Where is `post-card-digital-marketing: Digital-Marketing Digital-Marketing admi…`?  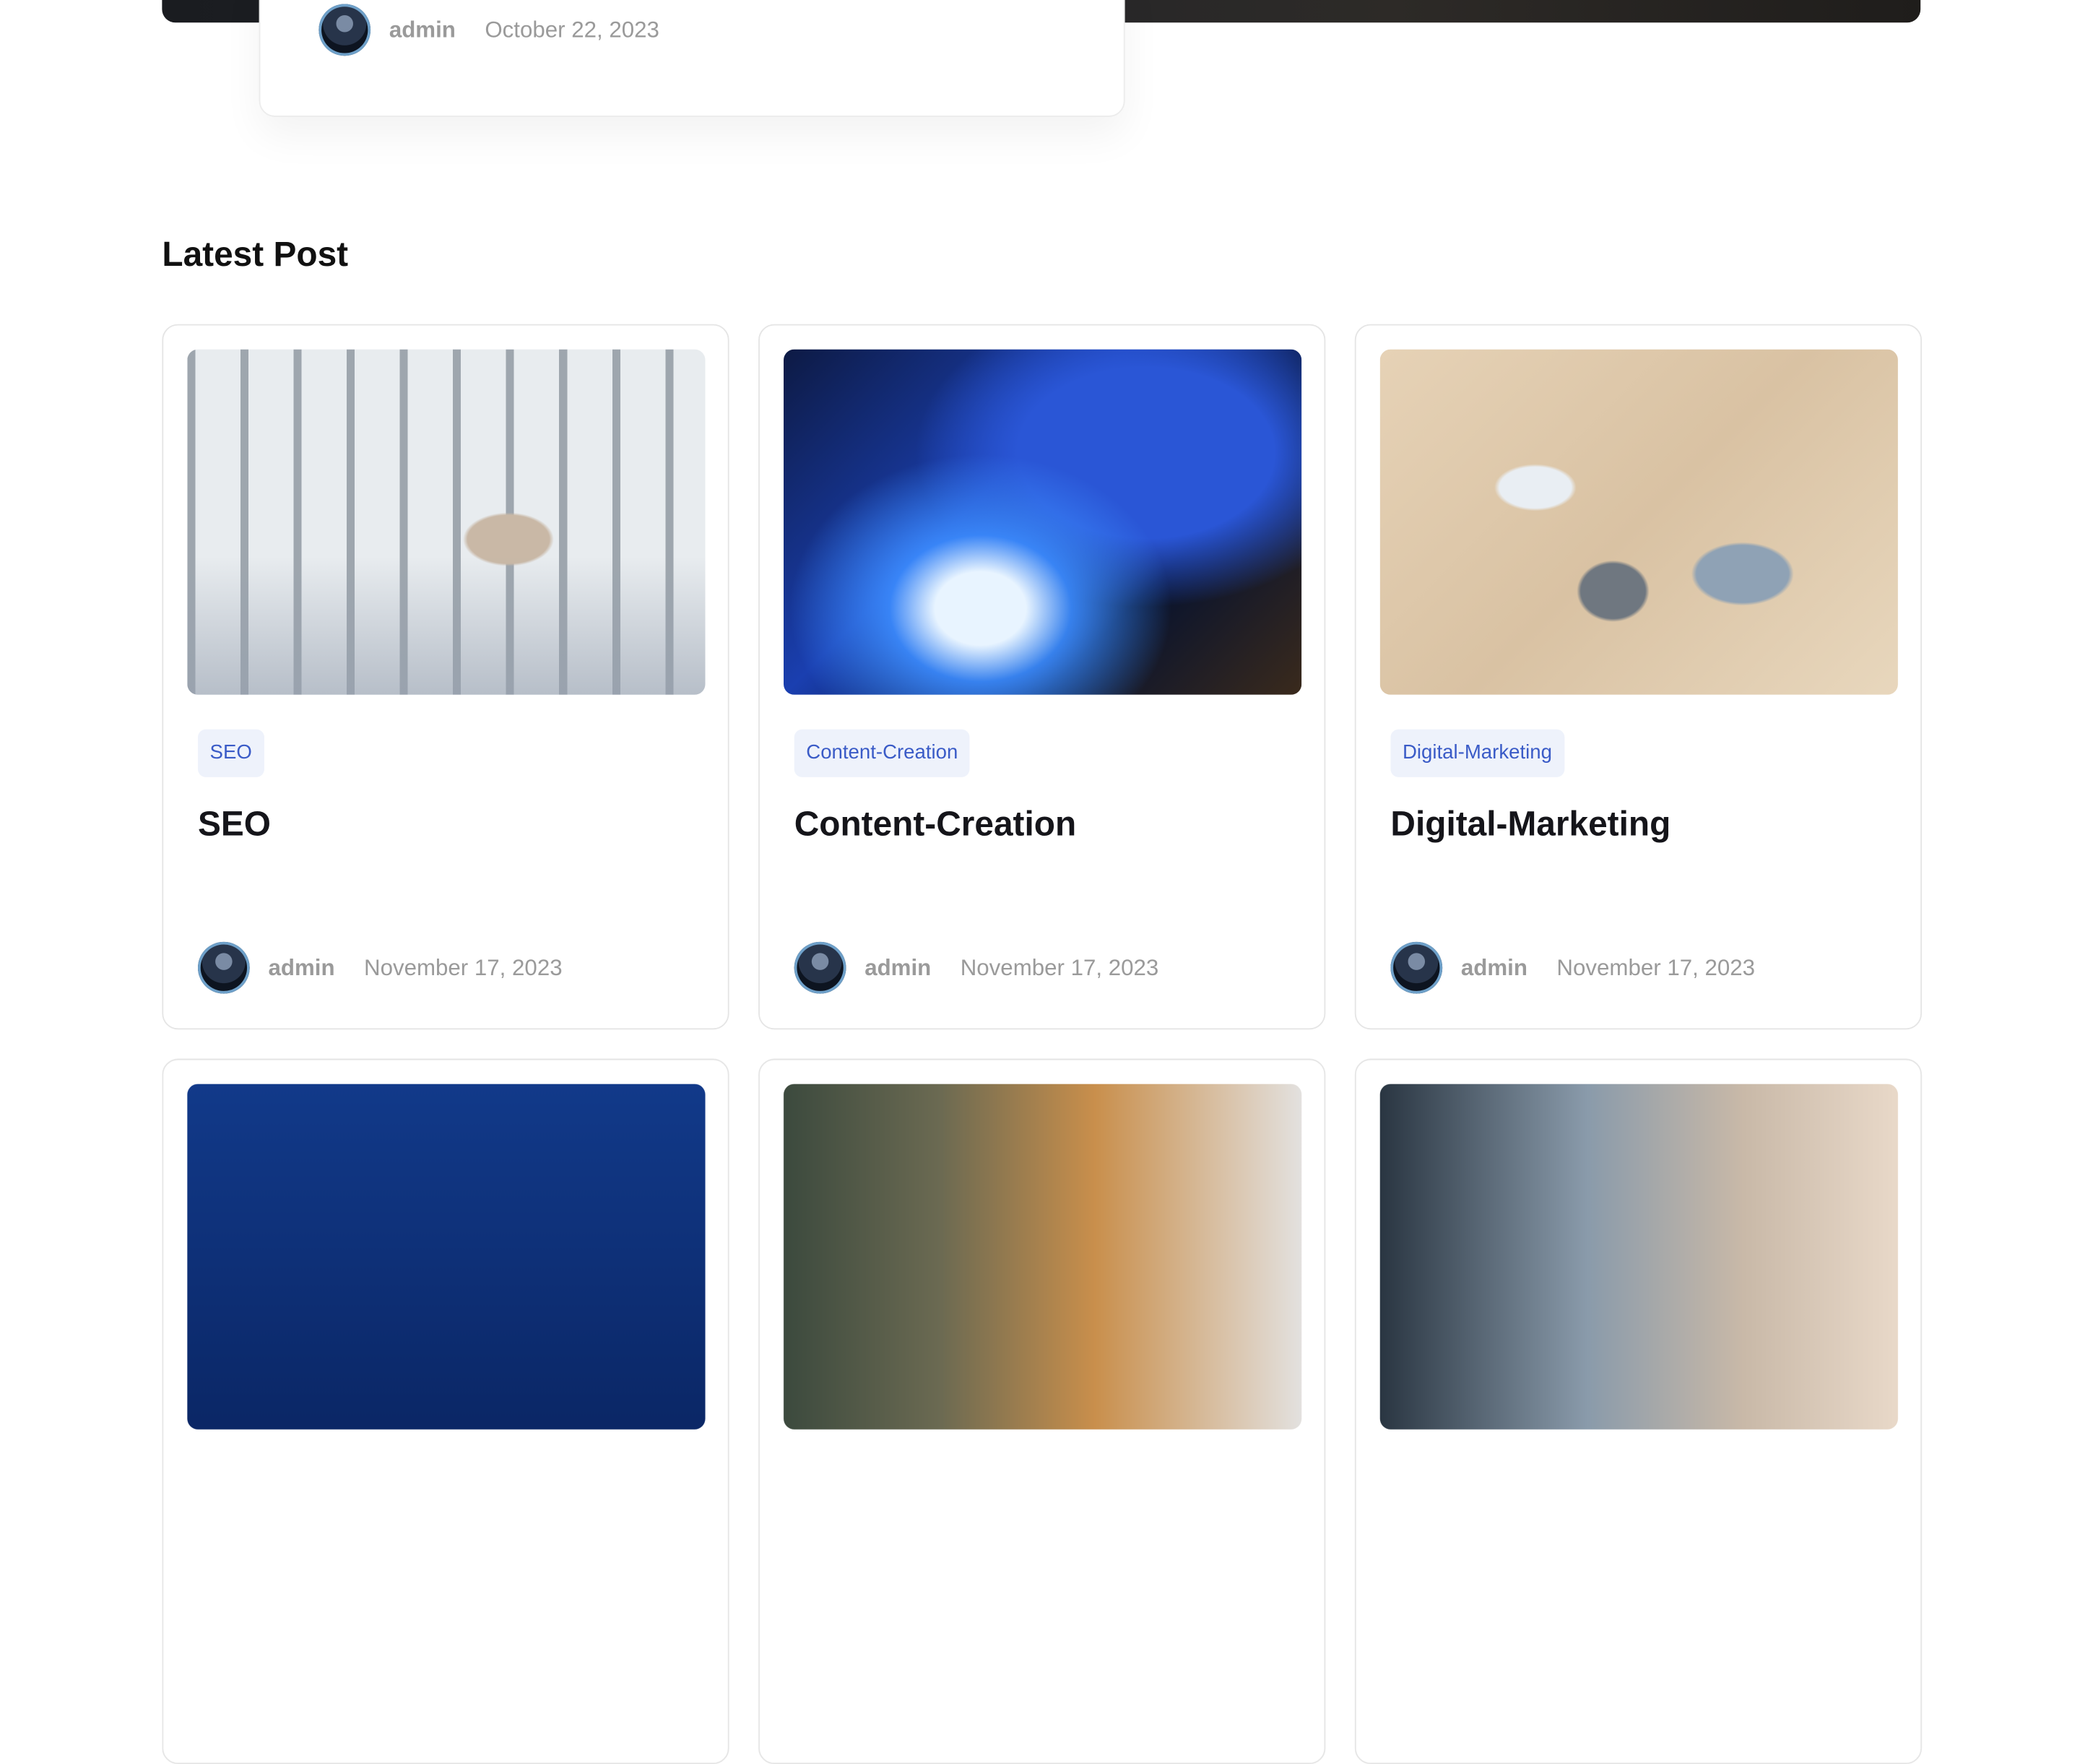 post-card-digital-marketing: Digital-Marketing Digital-Marketing admi… is located at coordinates (1638, 677).